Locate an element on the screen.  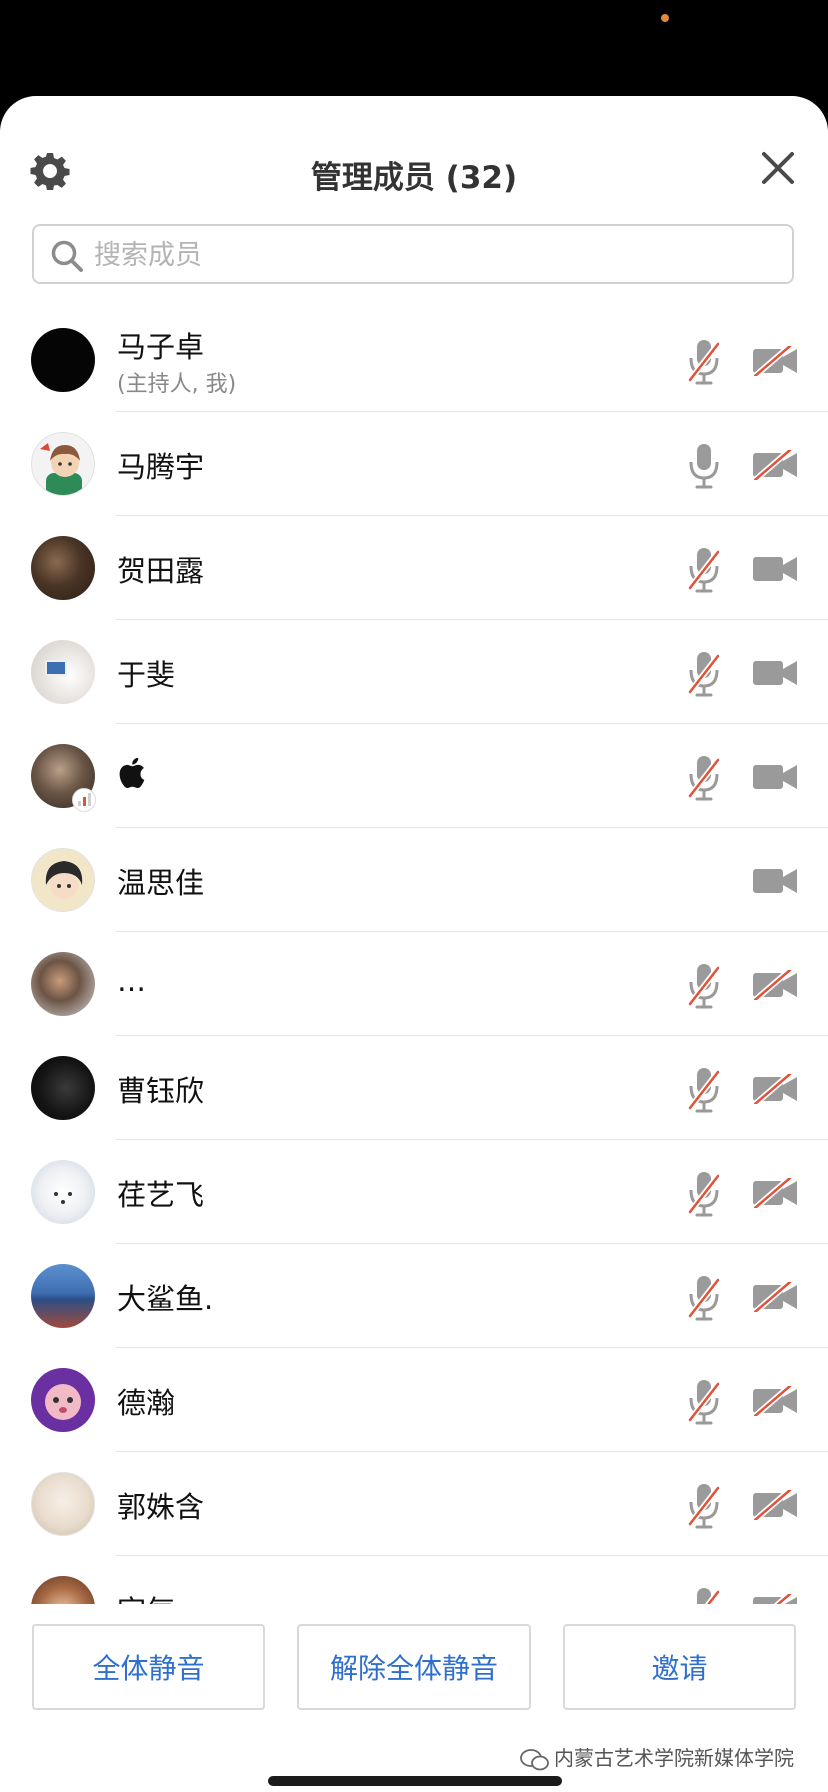
list-item is located at coordinates (414, 776).